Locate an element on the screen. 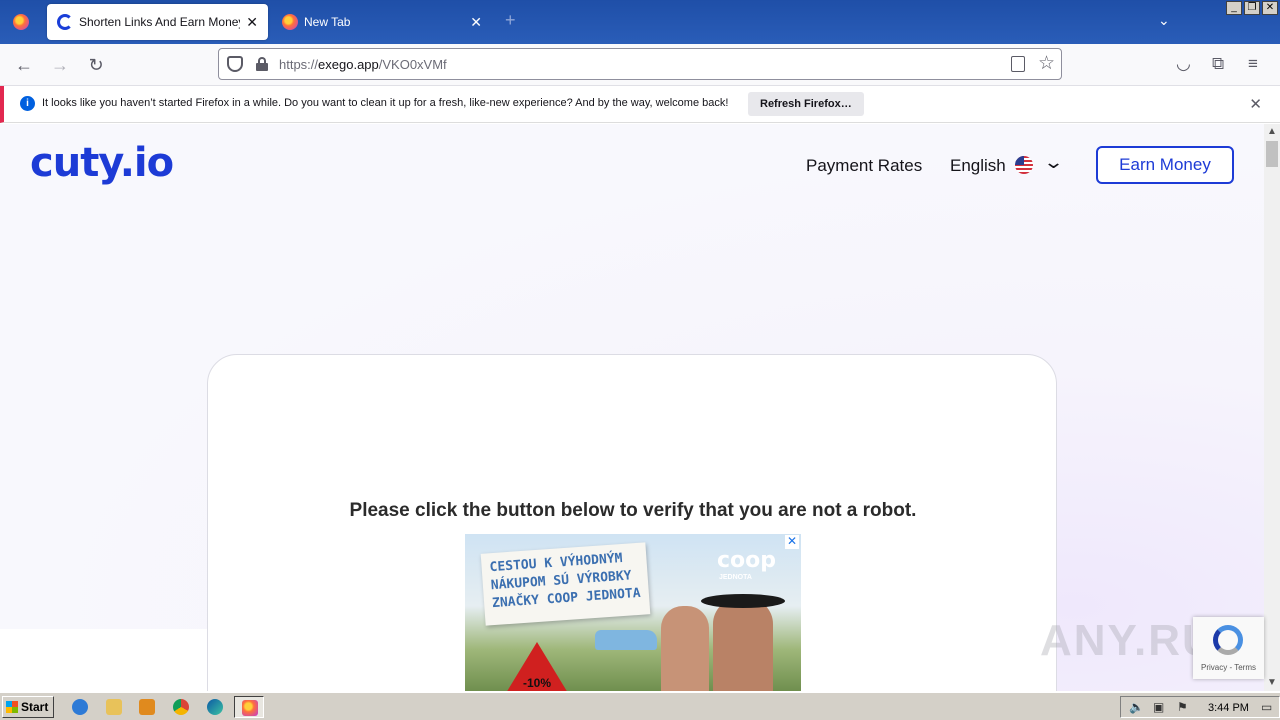 Image resolution: width=1280 pixels, height=720 pixels. car-image is located at coordinates (626, 640).